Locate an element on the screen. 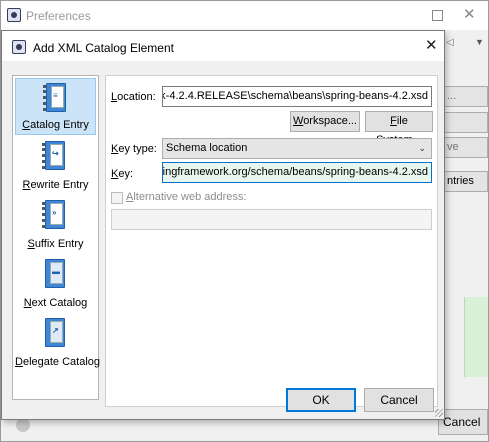 This screenshot has height=442, width=489. key-type-value: Schema location is located at coordinates (207, 148).